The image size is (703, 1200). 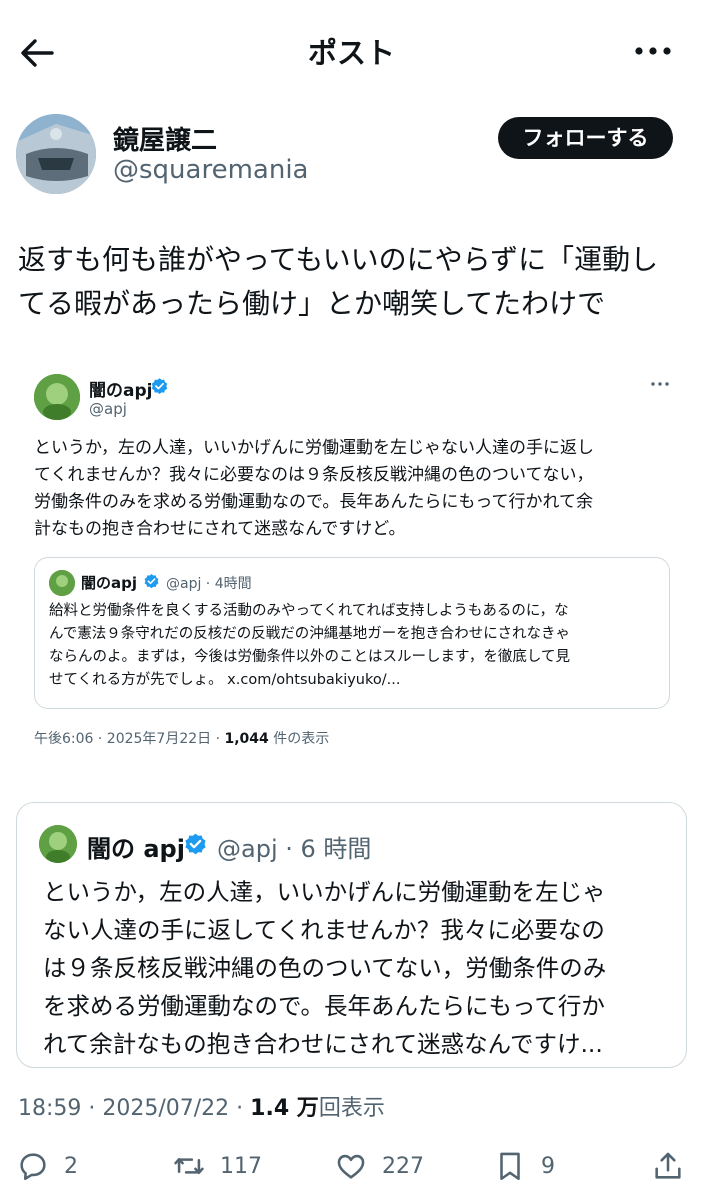 What do you see at coordinates (548, 1166) in the screenshot?
I see `bookmark-count: 9` at bounding box center [548, 1166].